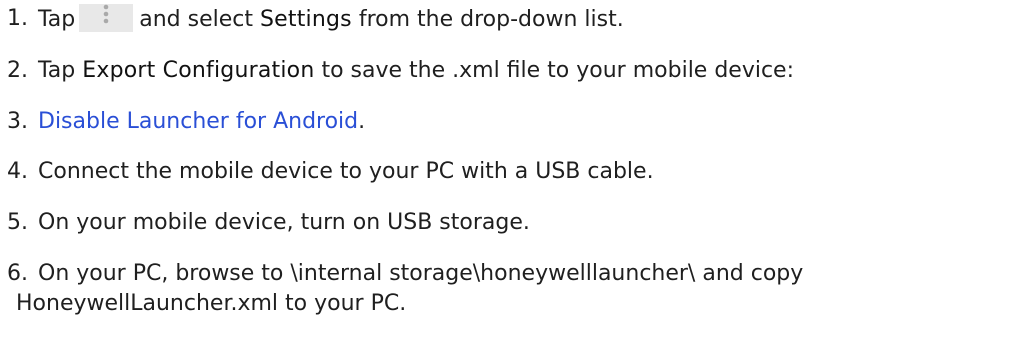  I want to click on step-number: 4., so click(17, 171).